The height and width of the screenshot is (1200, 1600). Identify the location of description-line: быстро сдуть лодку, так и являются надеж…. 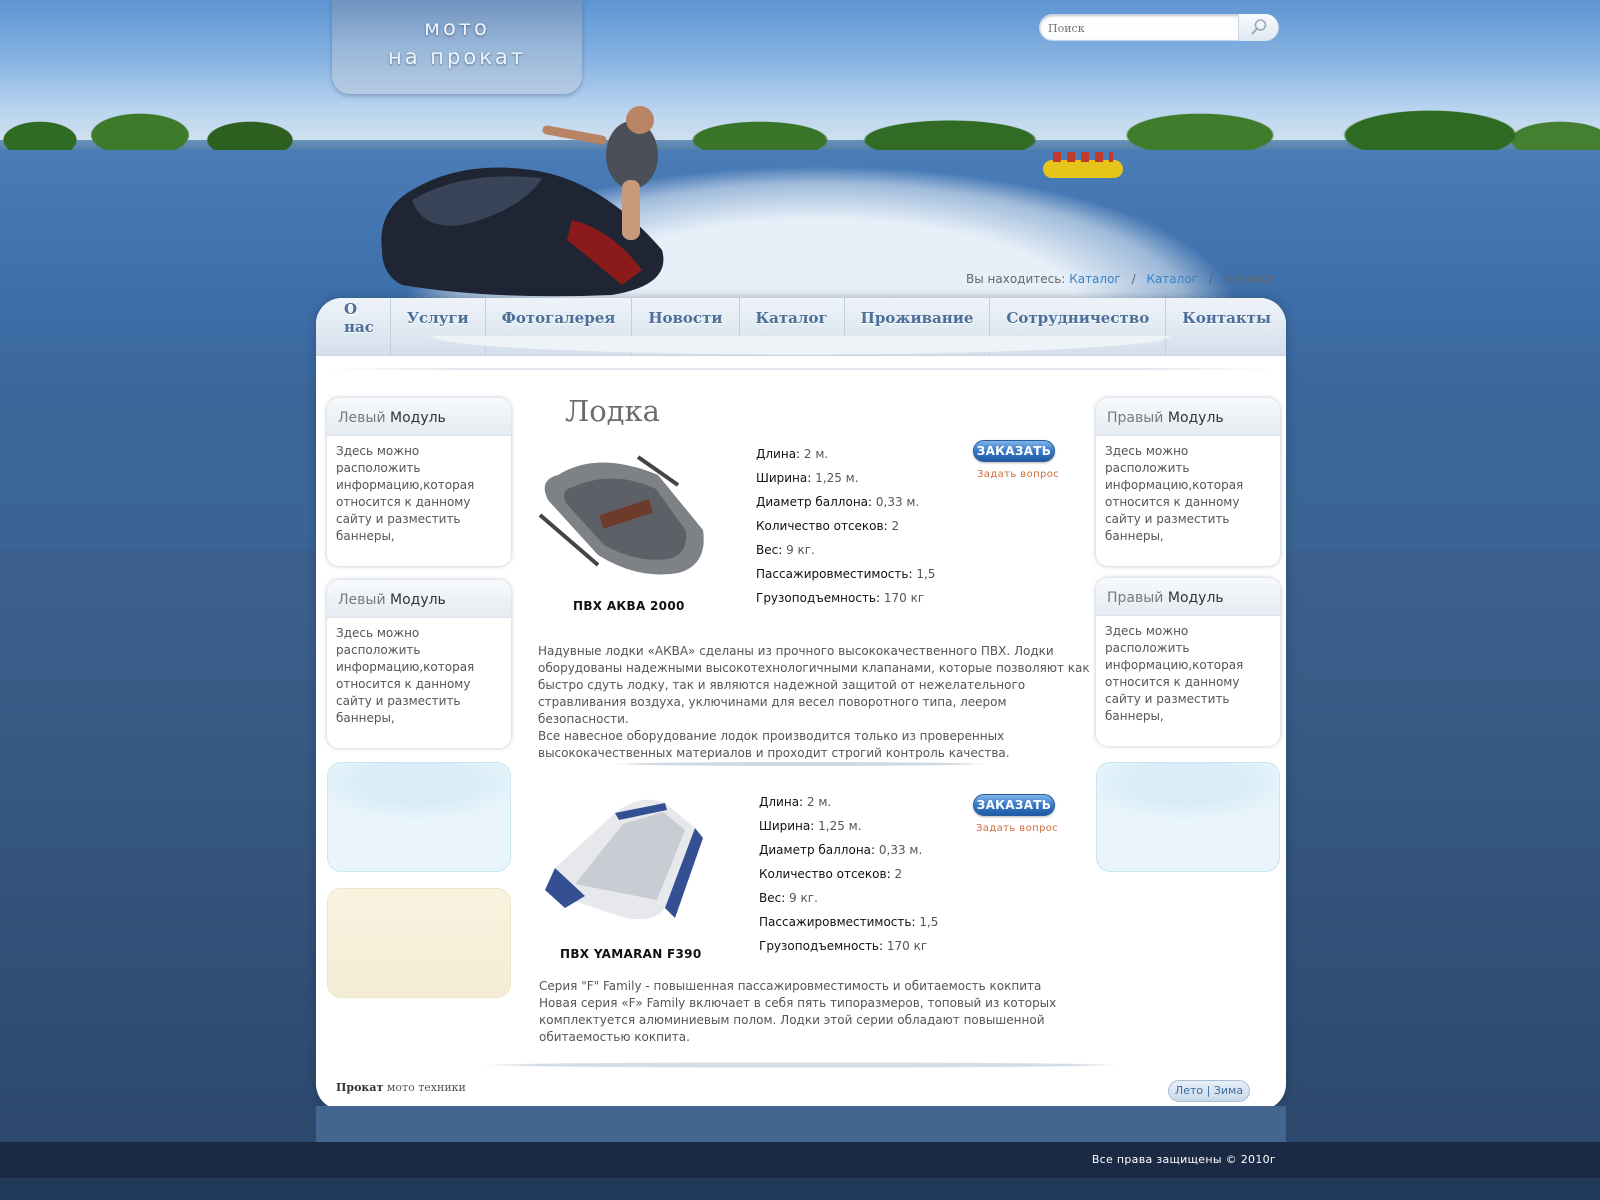
(782, 685).